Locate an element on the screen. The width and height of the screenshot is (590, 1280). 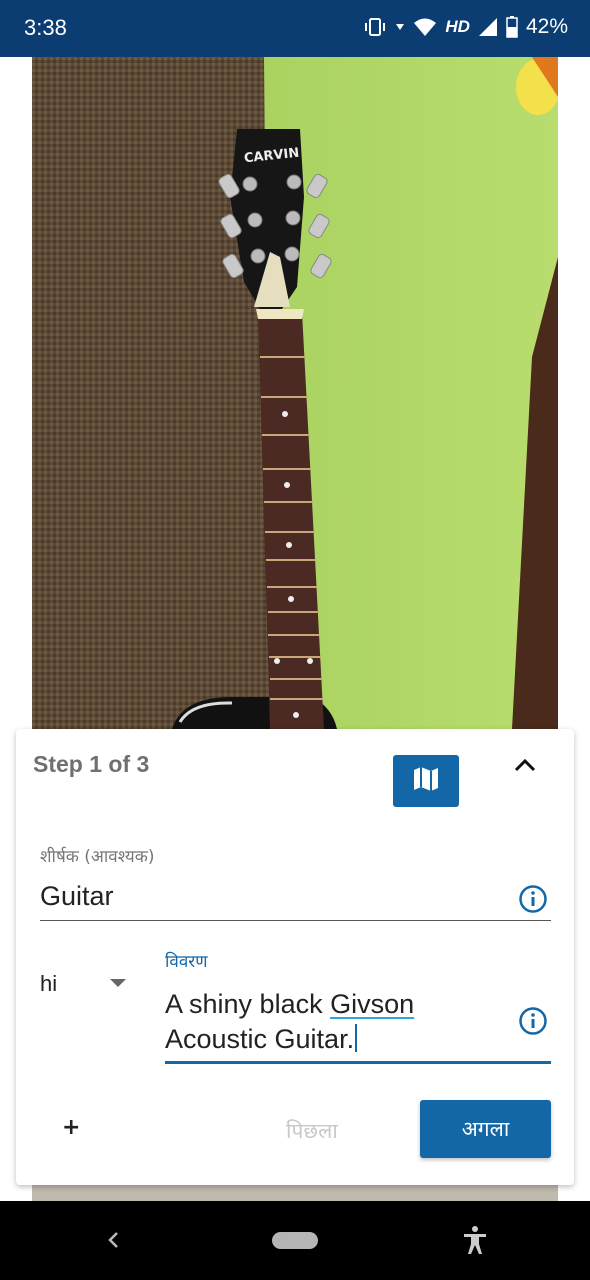
previous-button: पिछला is located at coordinates (312, 1131).